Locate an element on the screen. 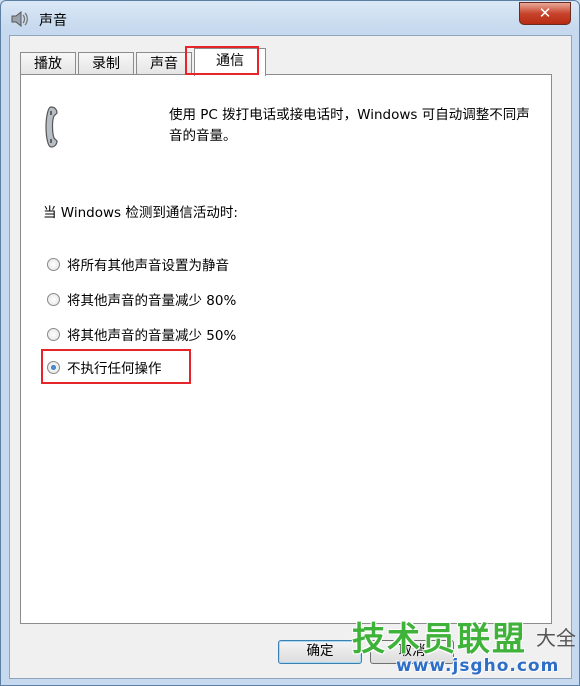 The image size is (580, 686). option-mute-all: 将所有其他声音设置为静音 is located at coordinates (138, 264).